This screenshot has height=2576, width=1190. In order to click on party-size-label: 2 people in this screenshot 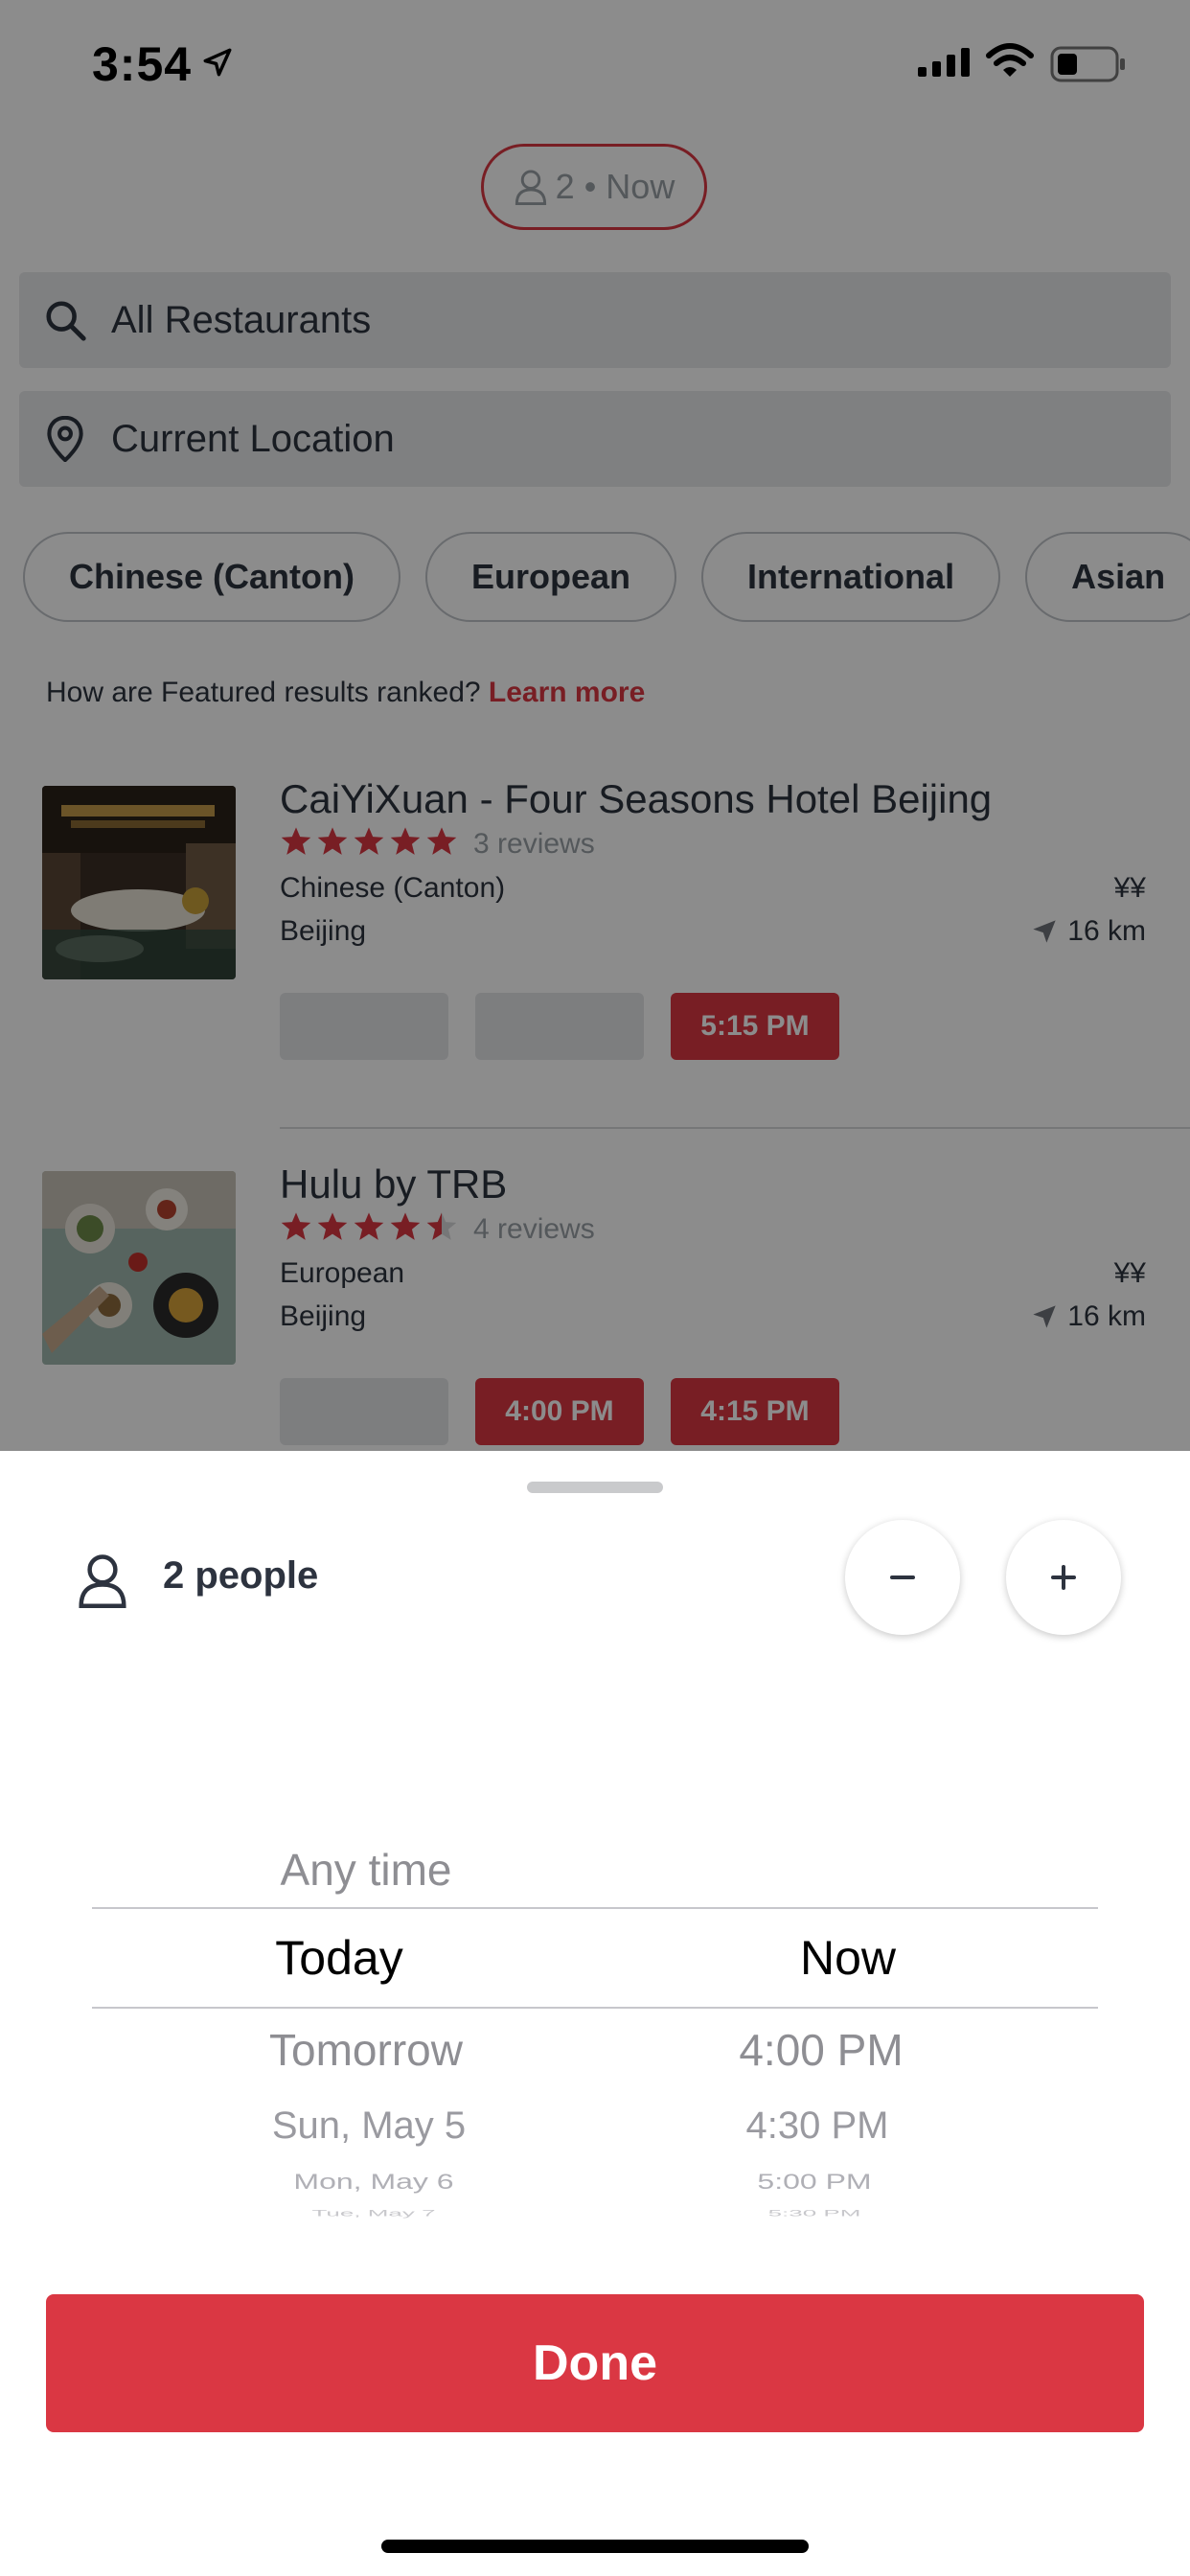, I will do `click(241, 1575)`.